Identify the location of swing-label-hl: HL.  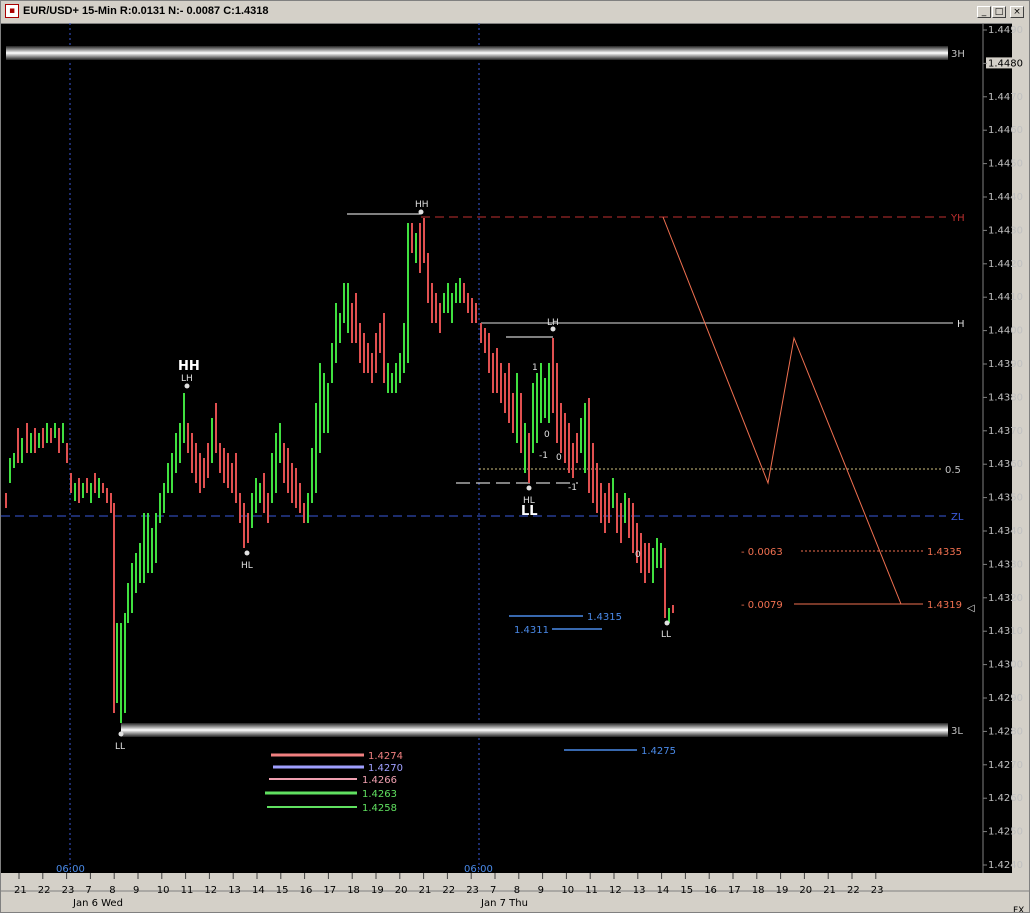
(247, 566).